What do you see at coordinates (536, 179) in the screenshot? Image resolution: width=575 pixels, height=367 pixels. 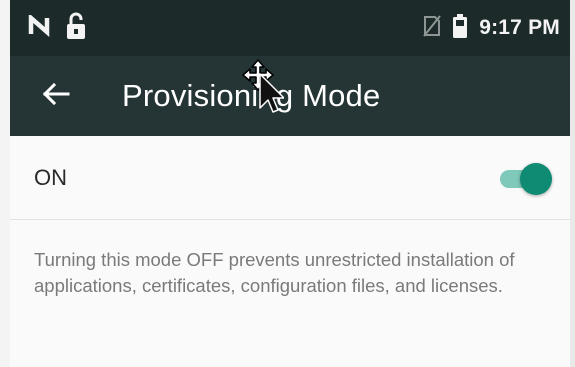 I see `switch-thumb` at bounding box center [536, 179].